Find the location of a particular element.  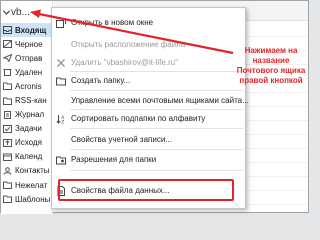

folder-label: Удален is located at coordinates (29, 72).